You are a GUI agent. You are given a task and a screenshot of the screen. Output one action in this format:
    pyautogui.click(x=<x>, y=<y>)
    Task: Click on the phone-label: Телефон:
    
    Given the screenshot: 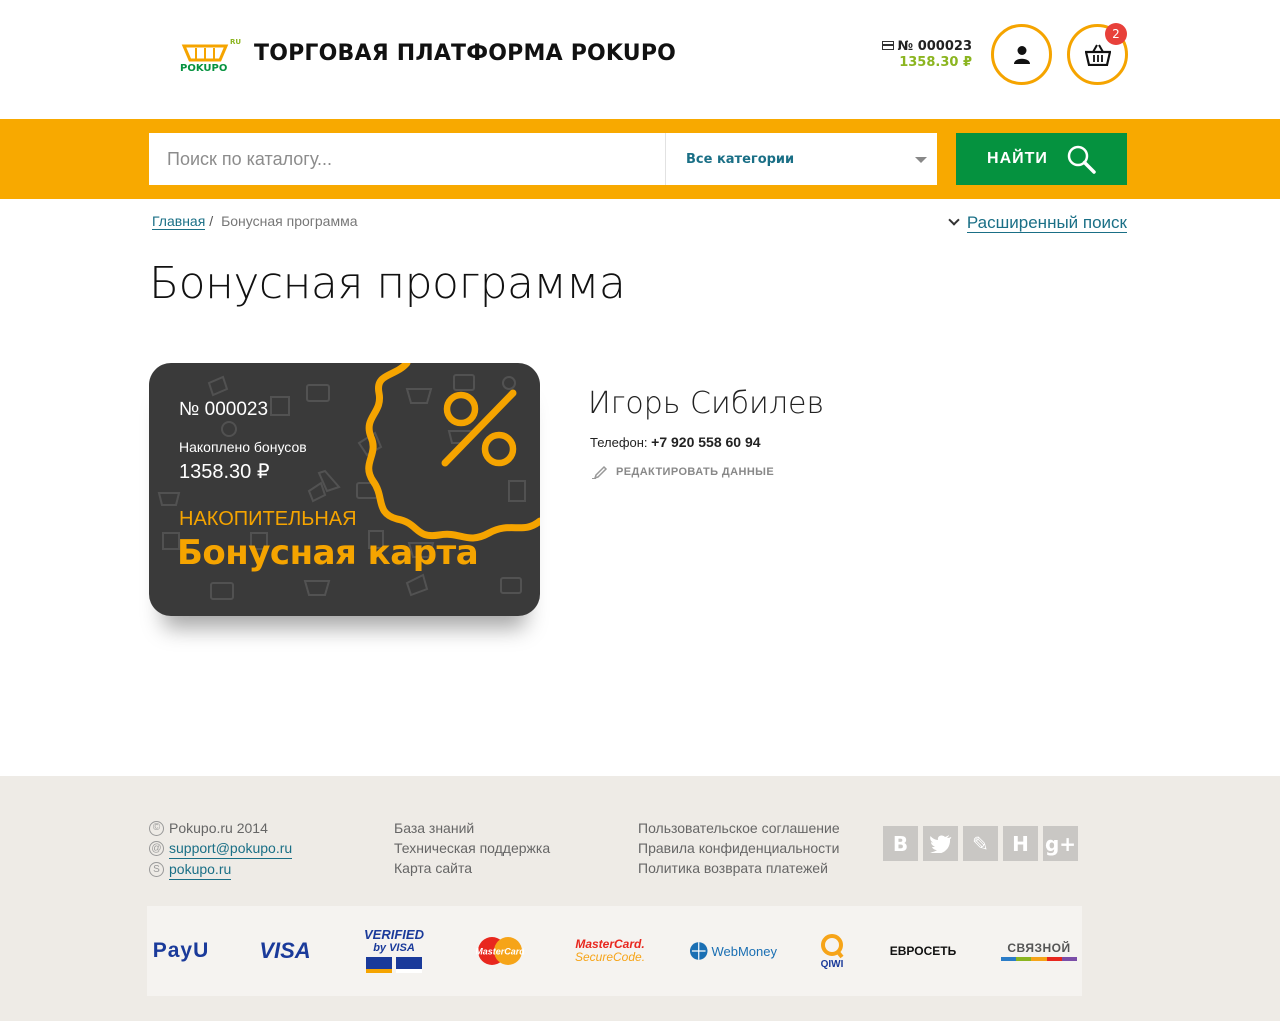 What is the action you would take?
    pyautogui.click(x=619, y=442)
    